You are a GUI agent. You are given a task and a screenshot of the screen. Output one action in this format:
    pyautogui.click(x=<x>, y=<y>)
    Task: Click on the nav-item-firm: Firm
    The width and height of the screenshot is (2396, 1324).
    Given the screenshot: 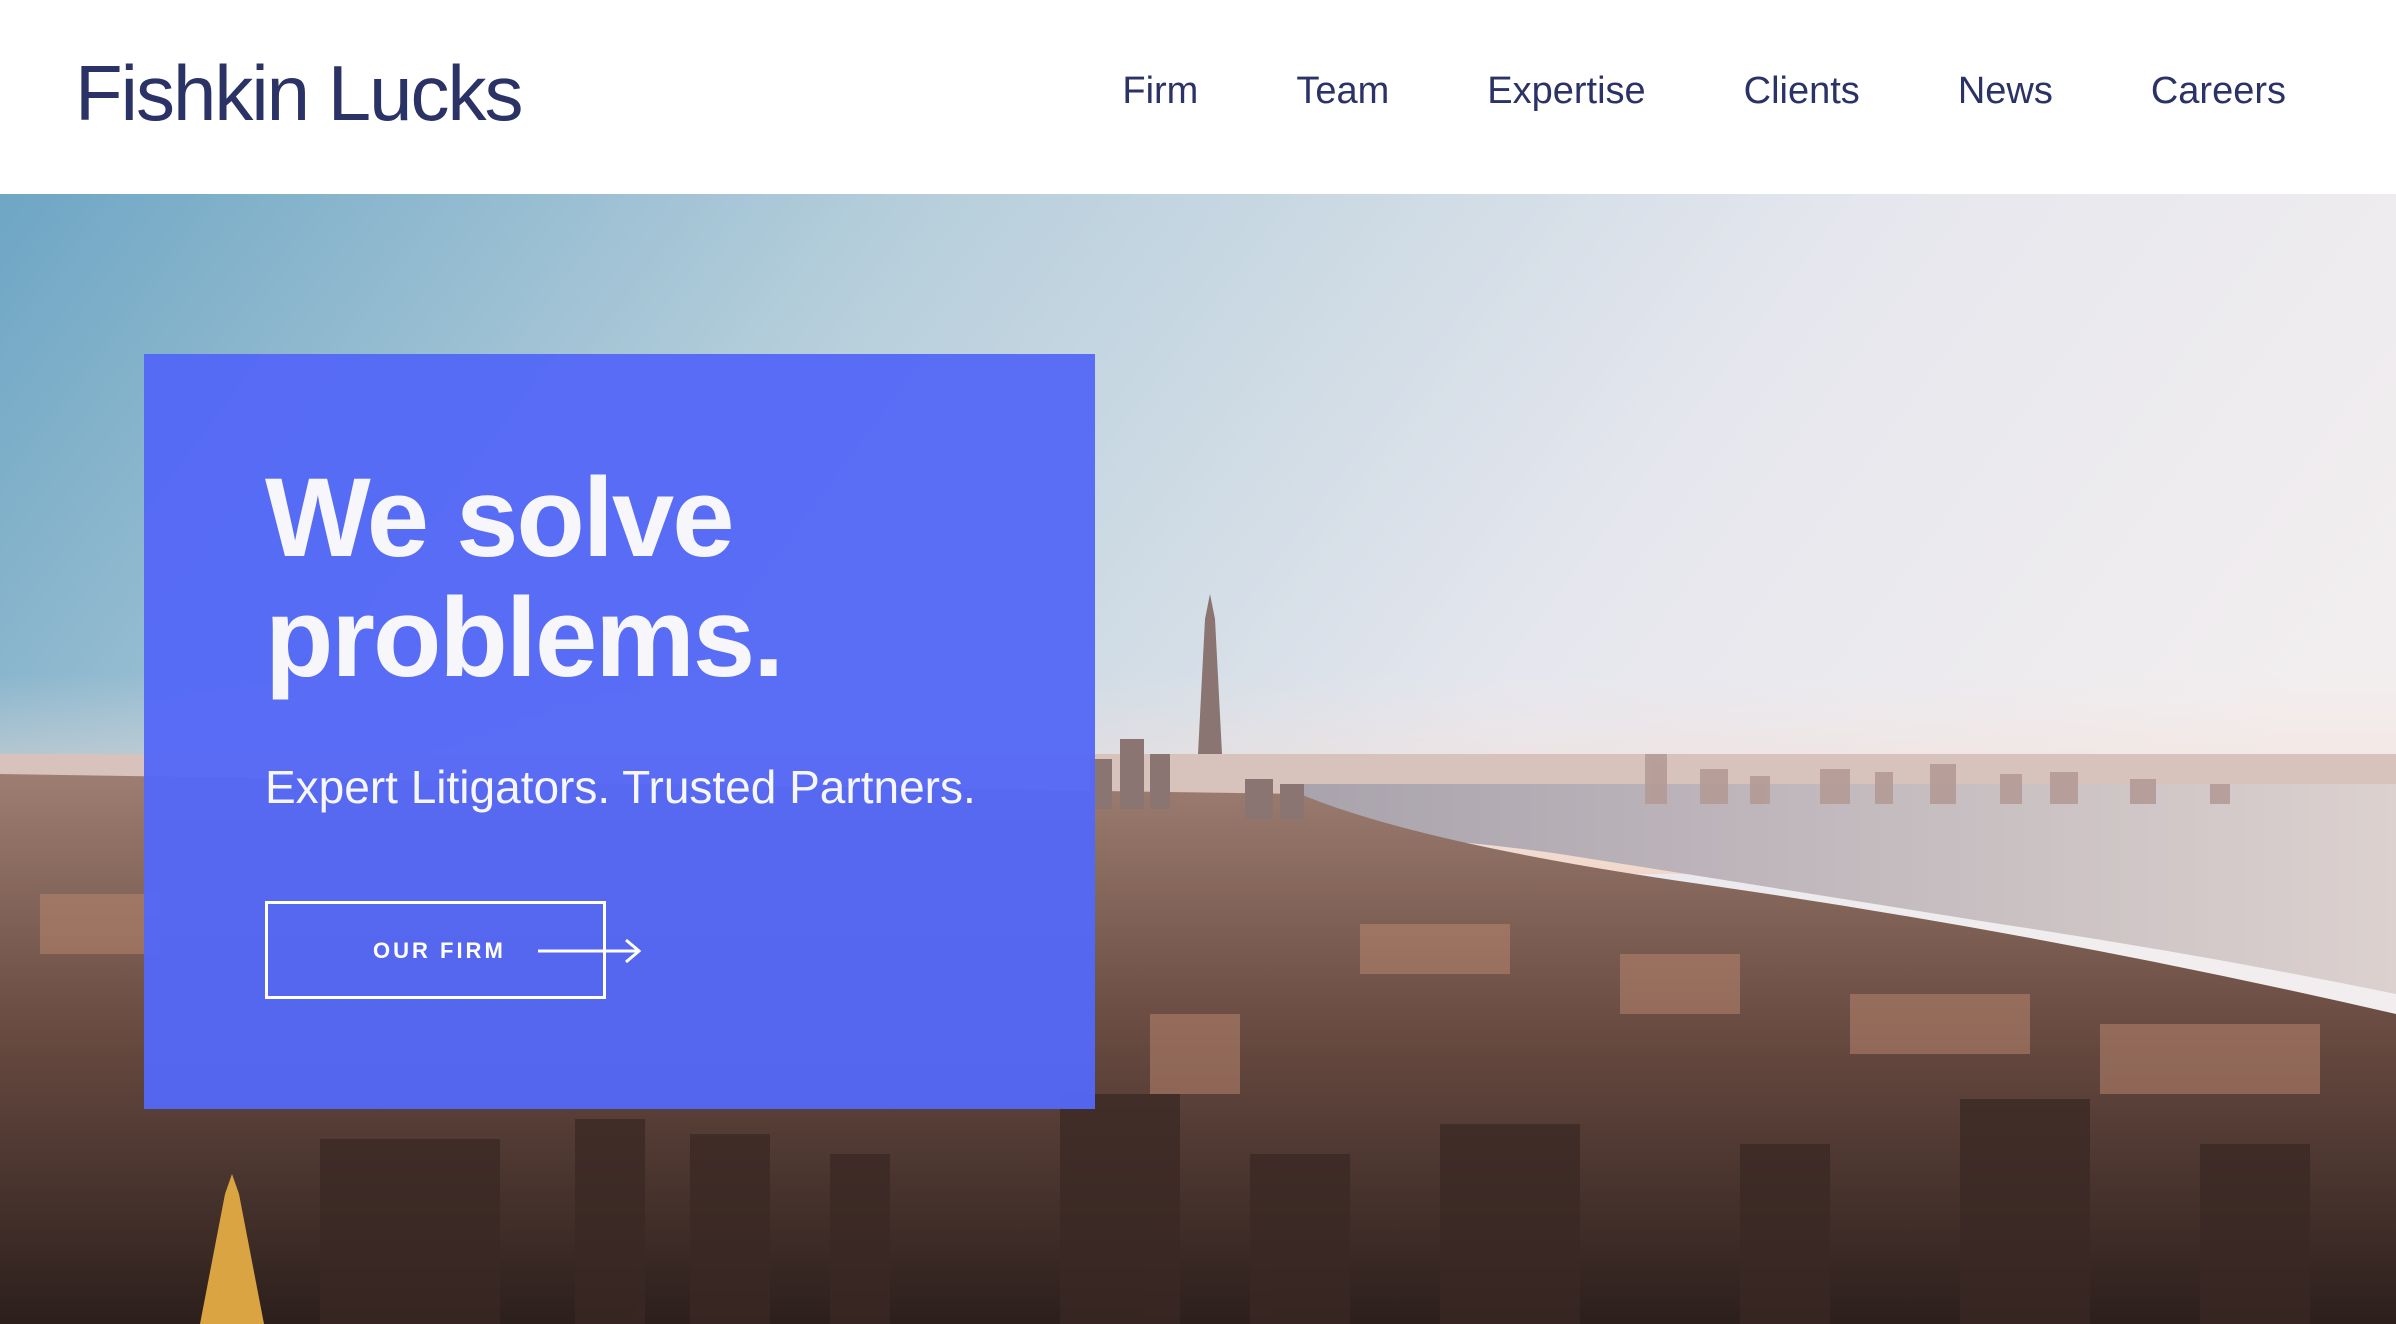 What is the action you would take?
    pyautogui.click(x=1160, y=91)
    